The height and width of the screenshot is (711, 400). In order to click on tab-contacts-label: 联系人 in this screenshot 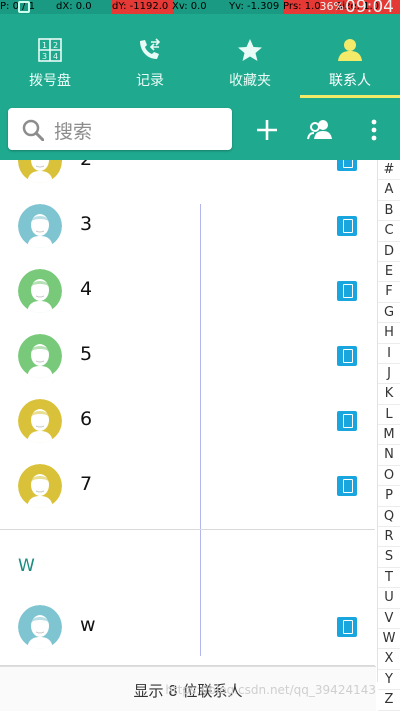, I will do `click(350, 81)`.